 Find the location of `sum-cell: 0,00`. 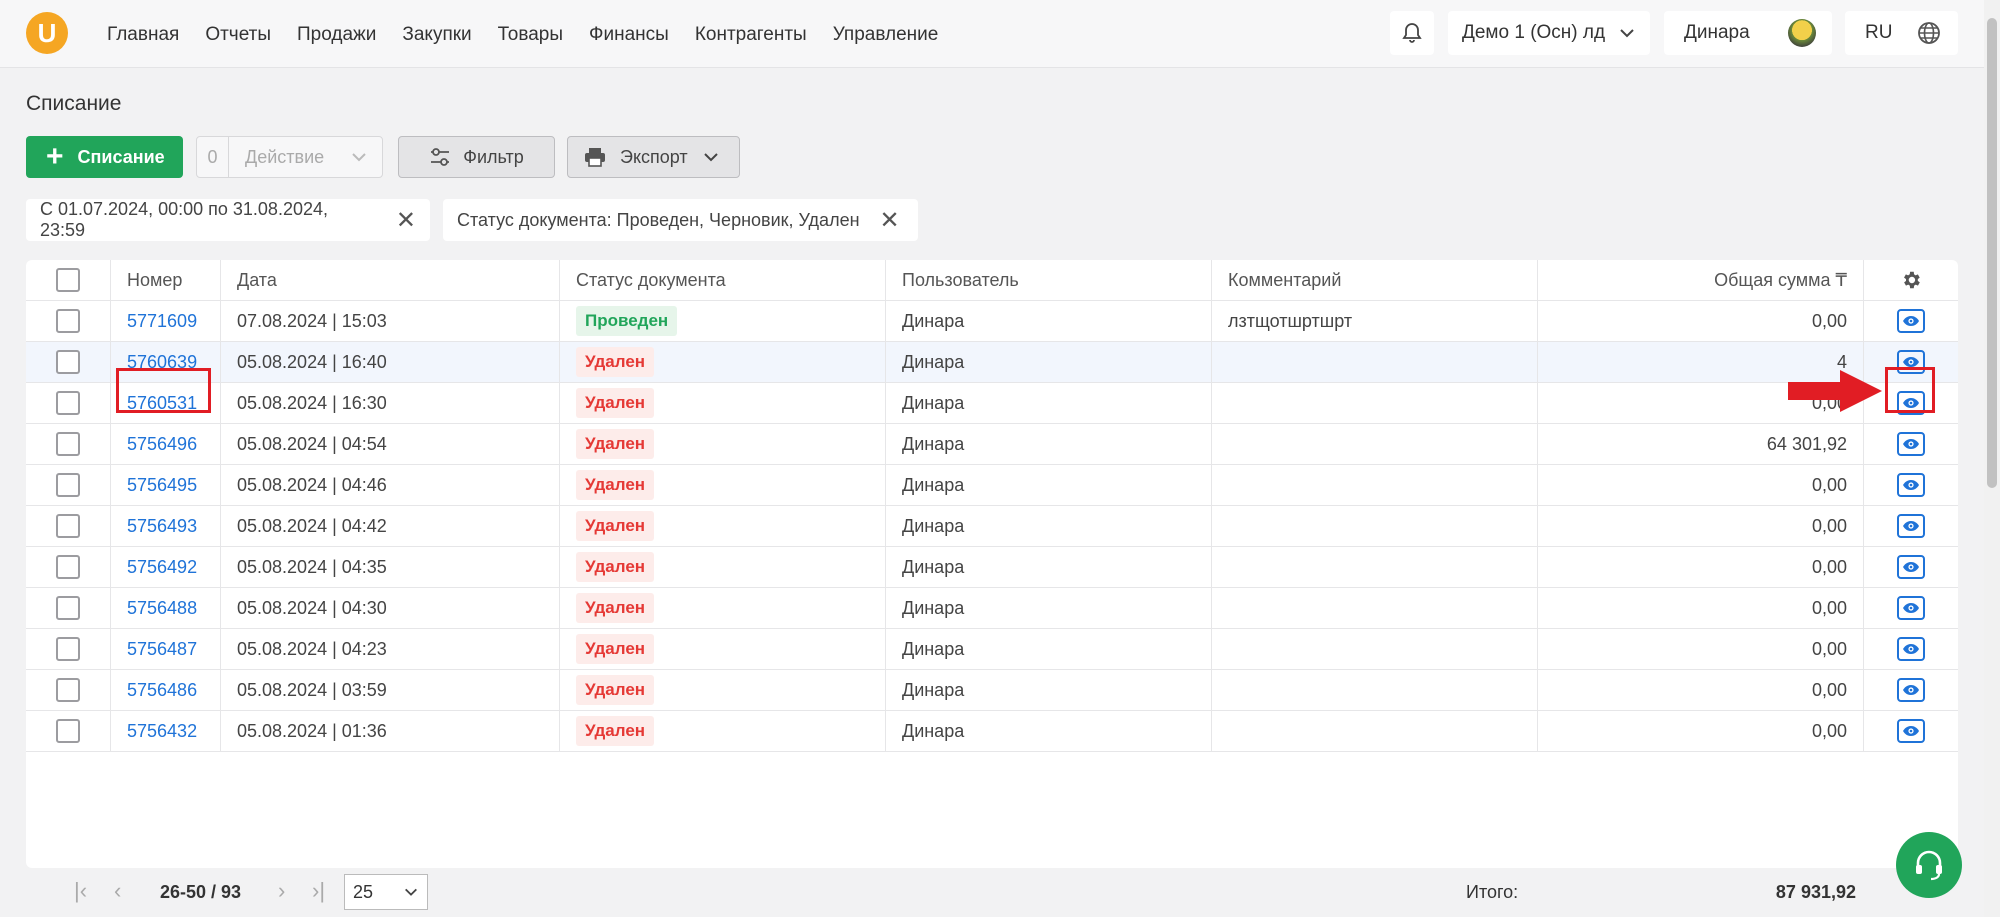

sum-cell: 0,00 is located at coordinates (1701, 485).